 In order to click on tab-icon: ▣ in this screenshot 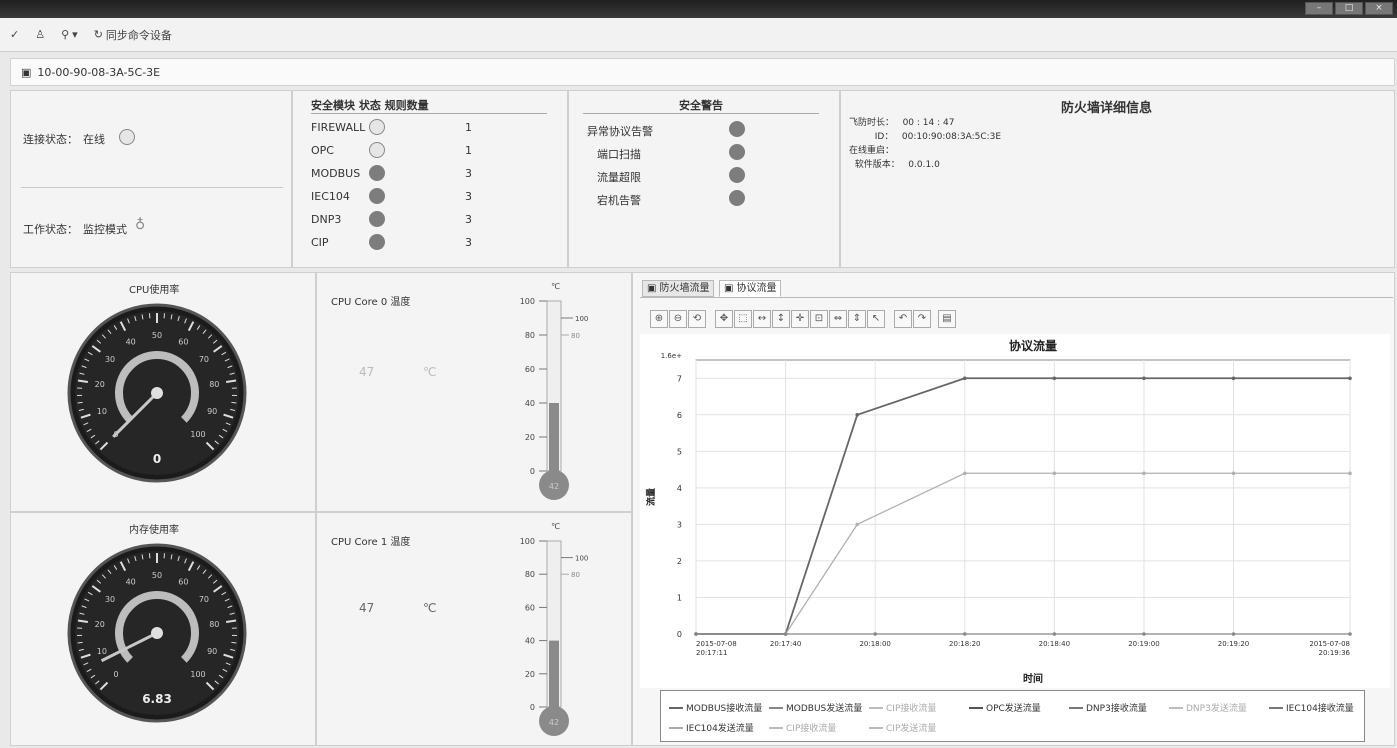, I will do `click(652, 288)`.